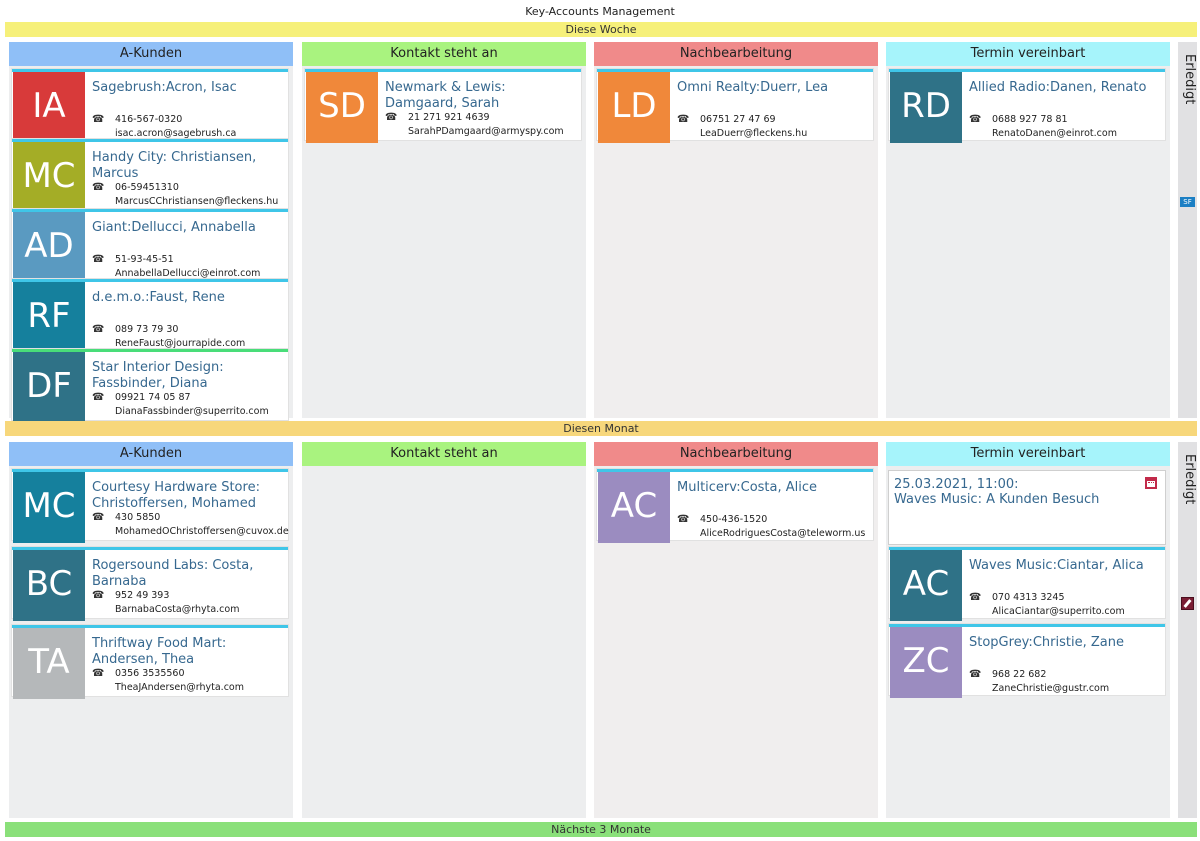 The height and width of the screenshot is (841, 1200). Describe the element at coordinates (1187, 630) in the screenshot. I see `done-column-month: Erledigt` at that location.